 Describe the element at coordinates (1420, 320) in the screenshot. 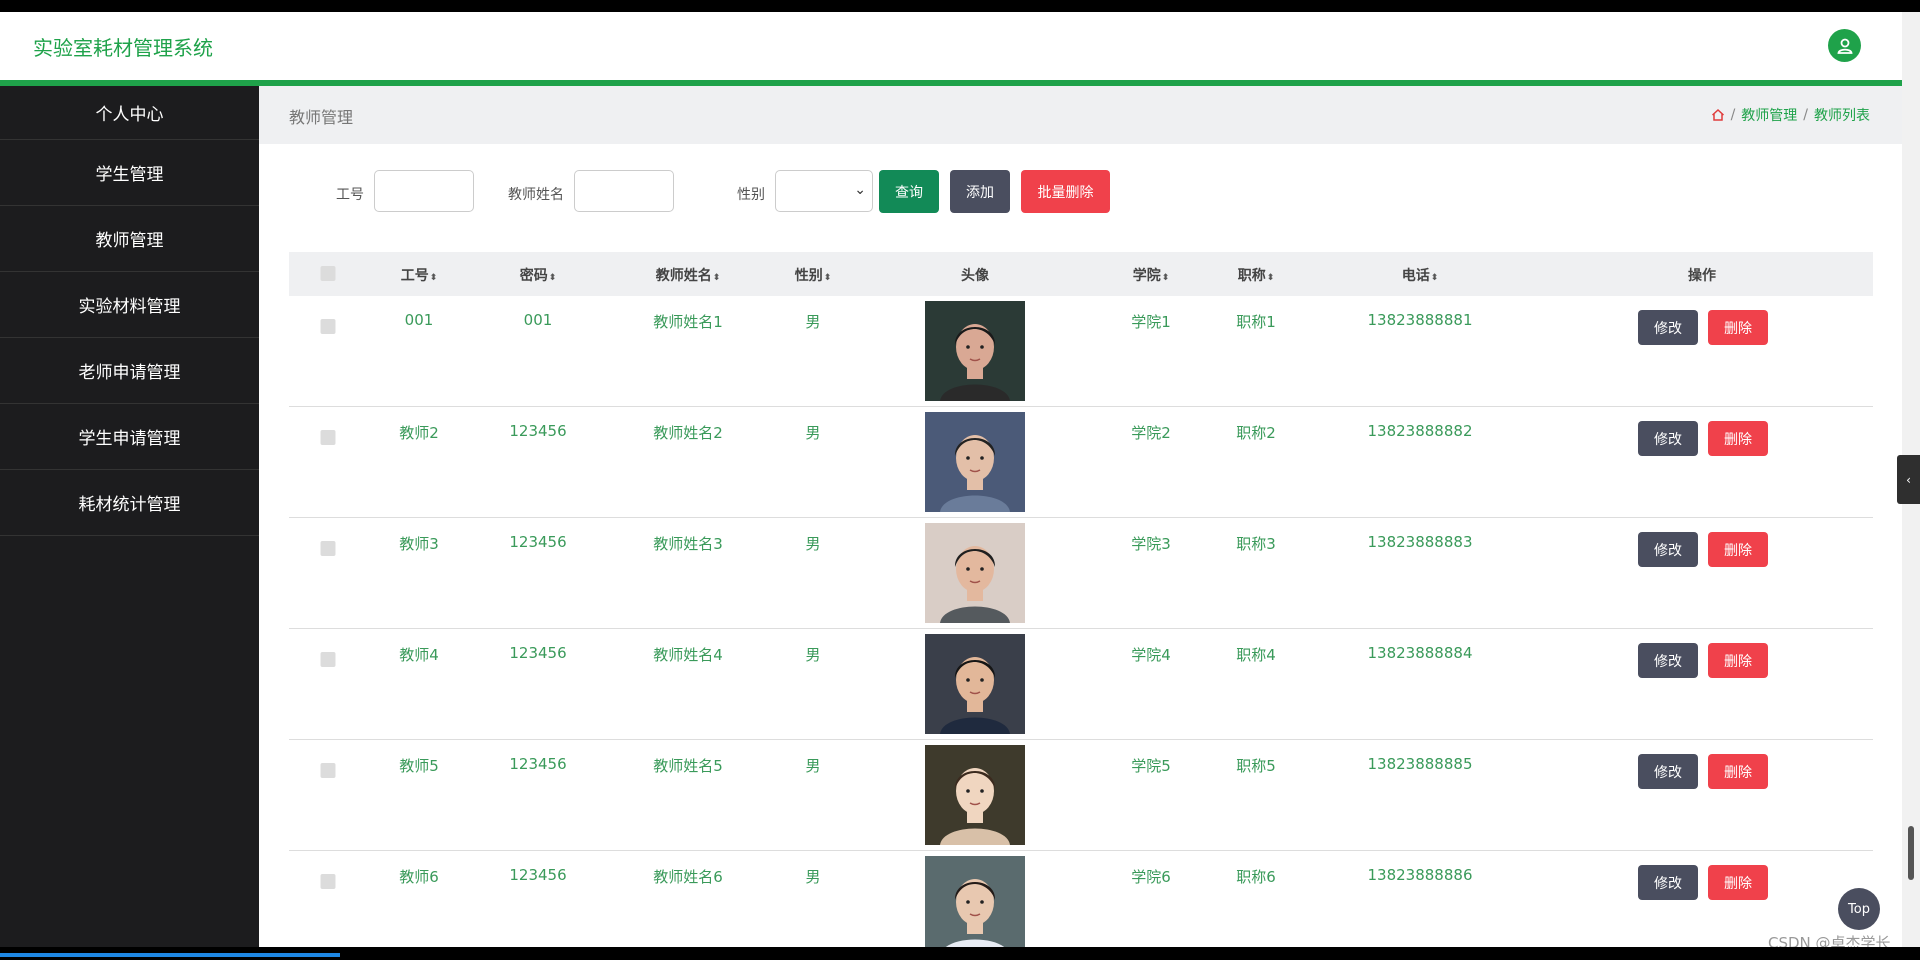

I see `cell-phone: 13823888881` at that location.